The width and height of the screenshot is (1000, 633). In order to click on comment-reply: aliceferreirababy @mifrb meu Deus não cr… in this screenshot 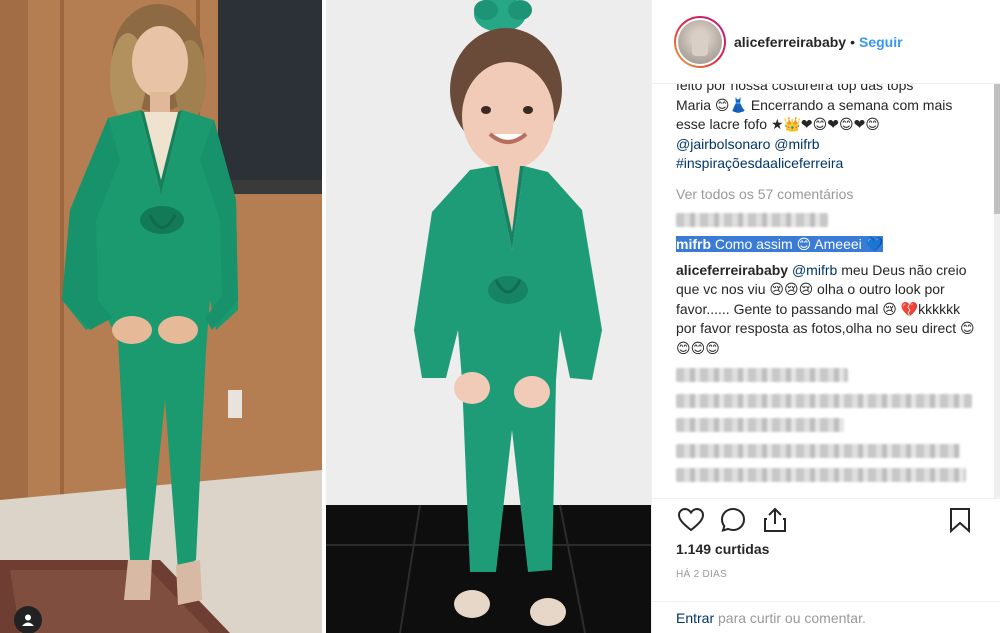, I will do `click(826, 310)`.